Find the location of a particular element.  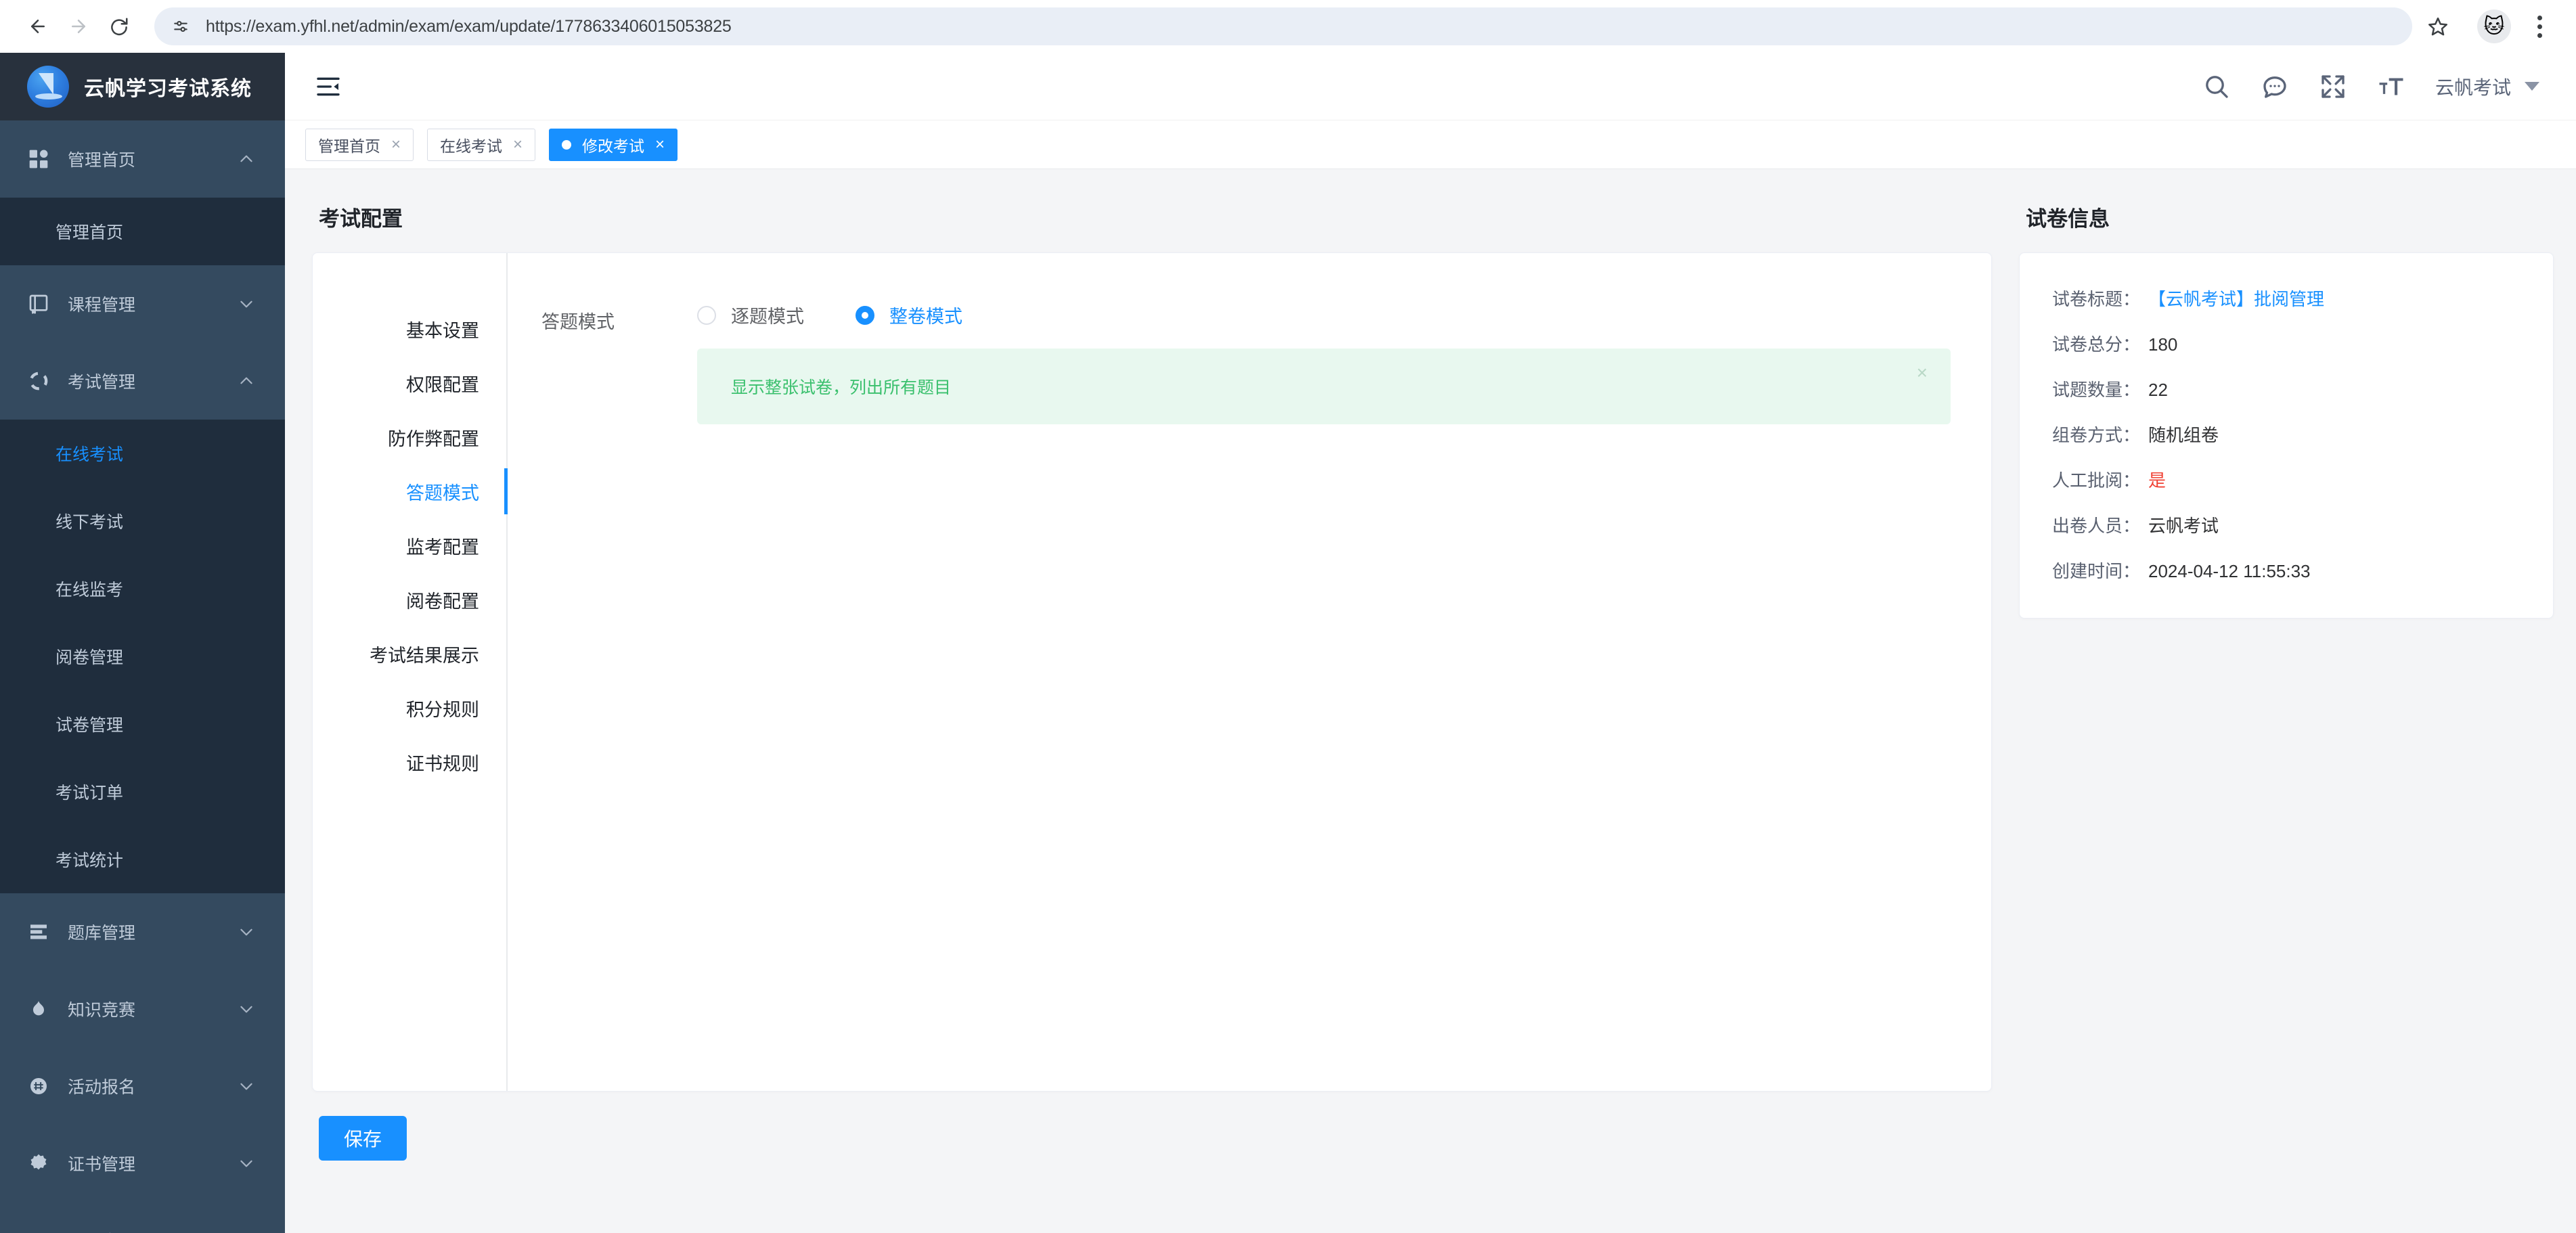

sidebar-item-offline-exam: 线下考试 is located at coordinates (142, 521).